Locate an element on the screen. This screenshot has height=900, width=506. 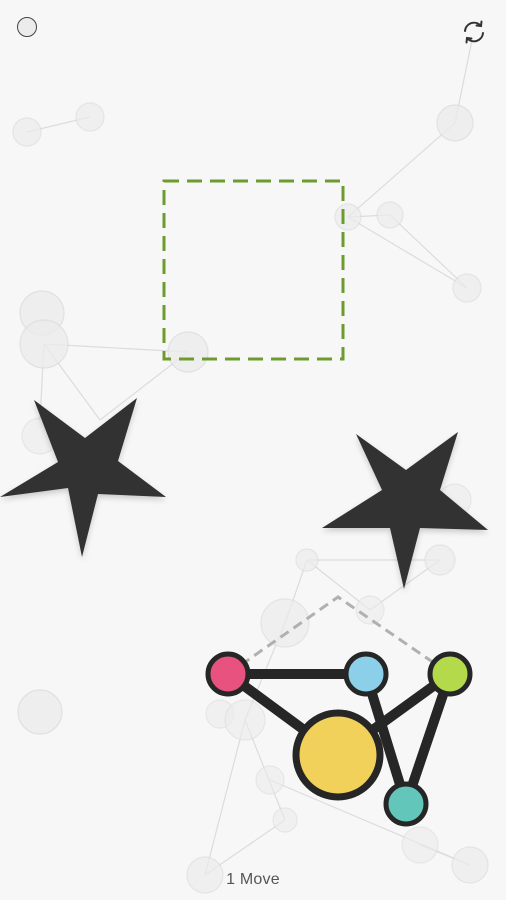
node-teal is located at coordinates (406, 804).